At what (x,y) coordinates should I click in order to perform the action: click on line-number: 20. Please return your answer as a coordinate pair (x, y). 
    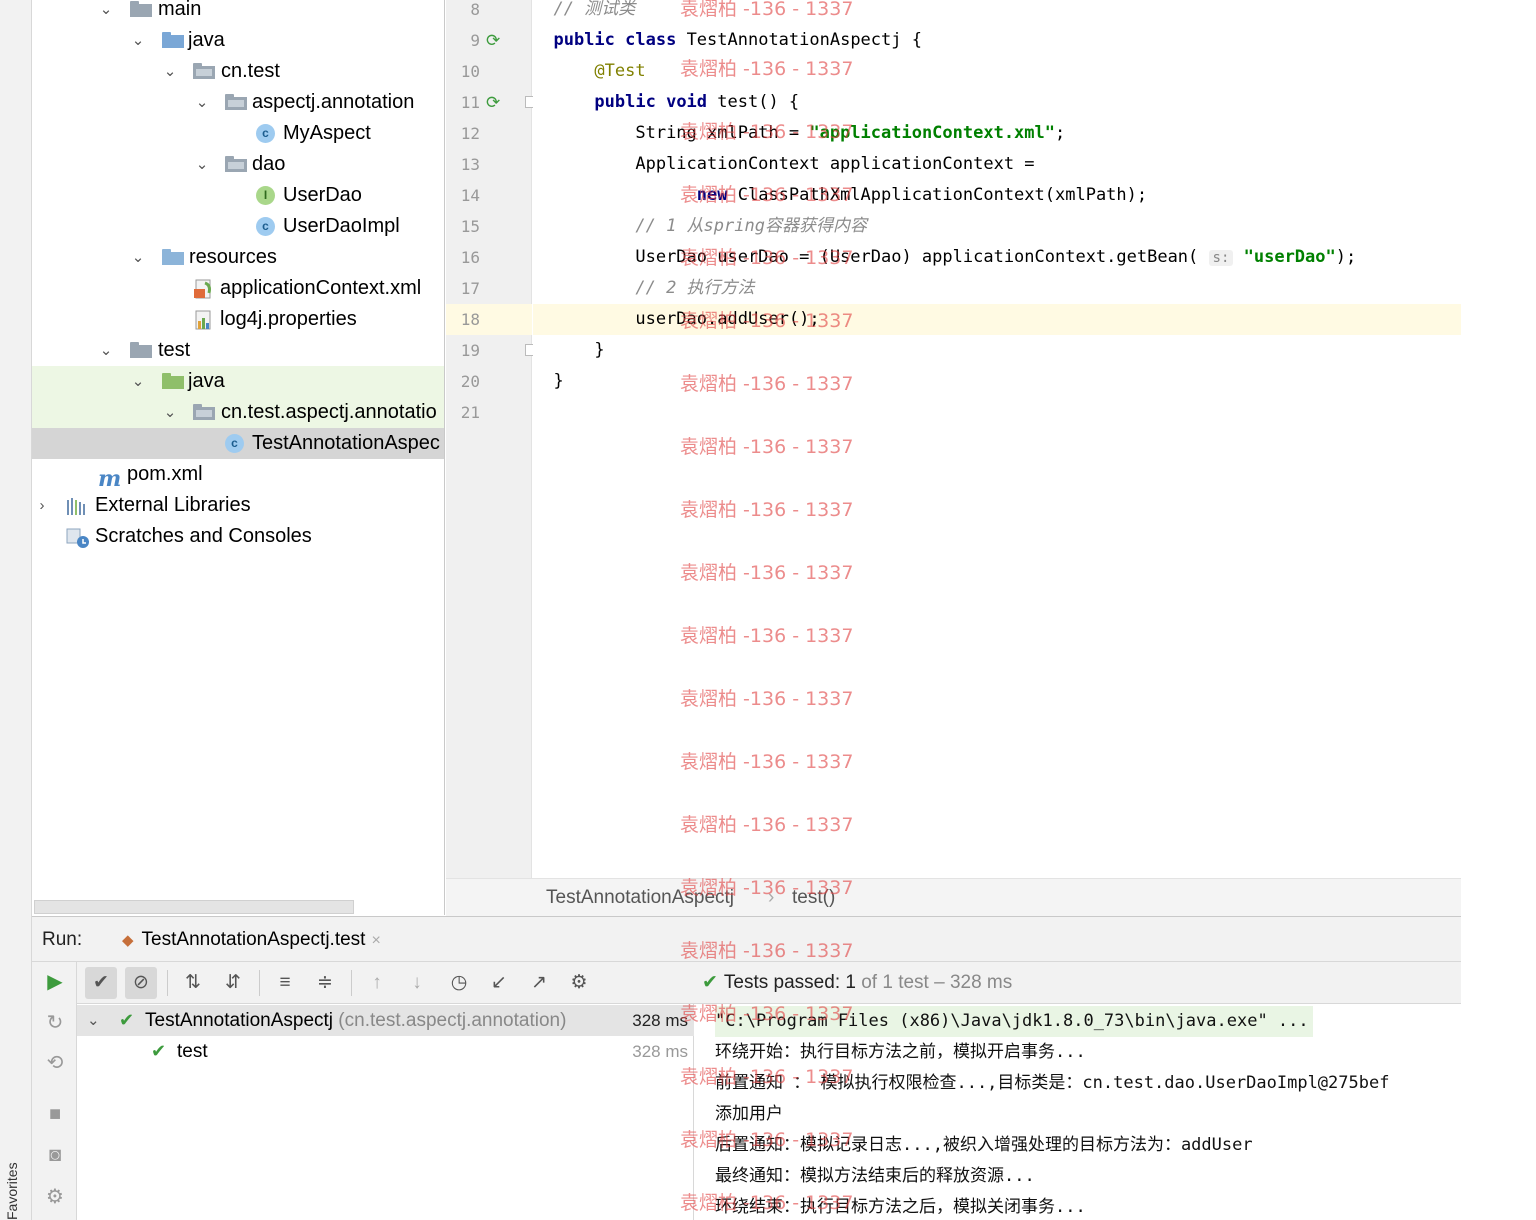
    Looking at the image, I should click on (470, 381).